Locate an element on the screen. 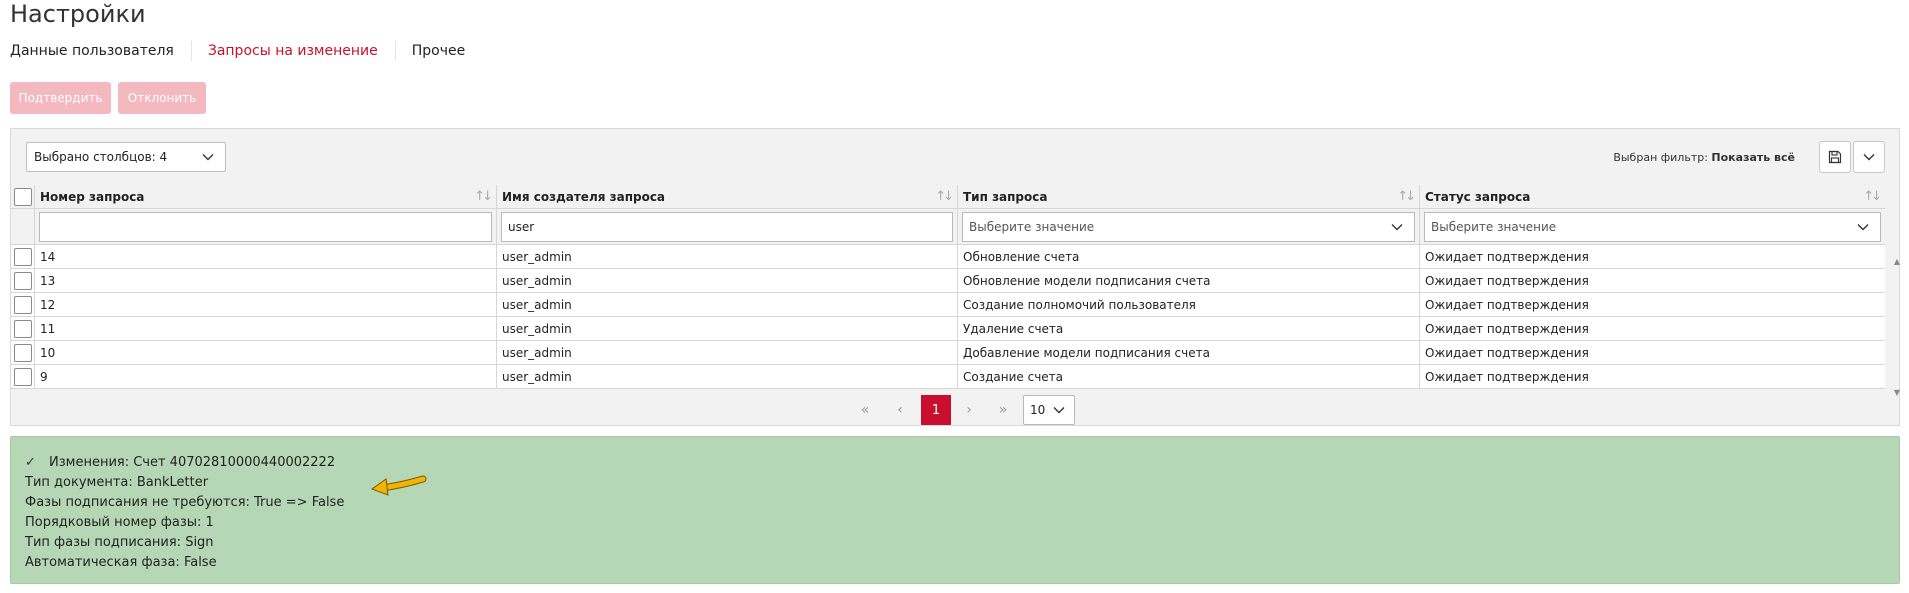 The width and height of the screenshot is (1909, 593). filter-cell-empty is located at coordinates (23, 227).